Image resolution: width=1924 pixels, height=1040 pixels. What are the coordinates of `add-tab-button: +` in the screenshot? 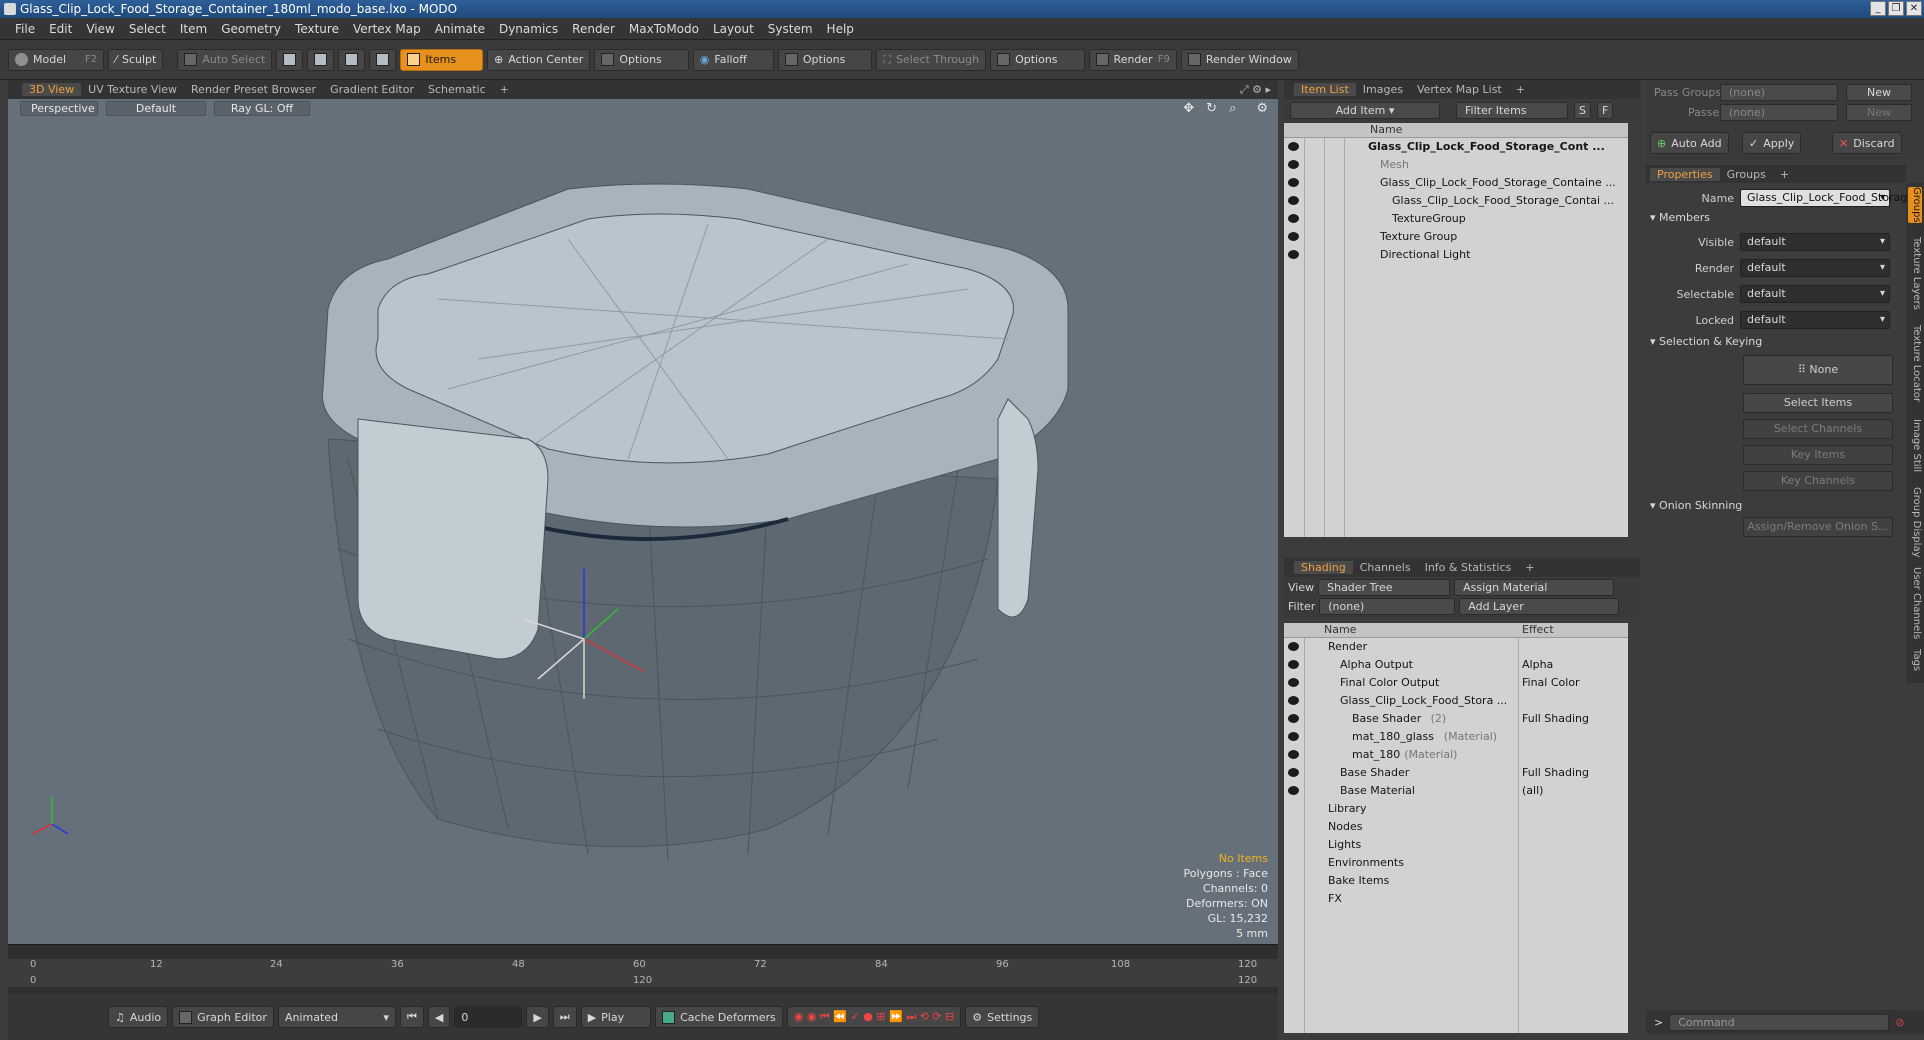 It's located at (1529, 567).